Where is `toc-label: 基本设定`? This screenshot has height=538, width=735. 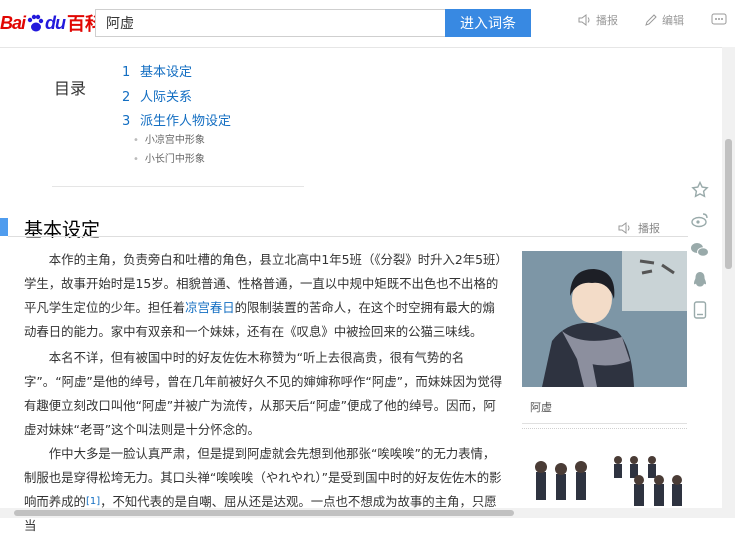
toc-label: 基本设定 is located at coordinates (166, 72).